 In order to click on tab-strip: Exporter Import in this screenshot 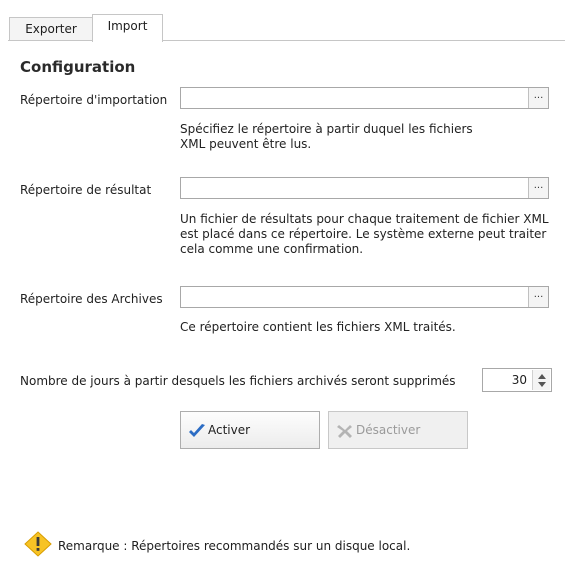, I will do `click(282, 21)`.